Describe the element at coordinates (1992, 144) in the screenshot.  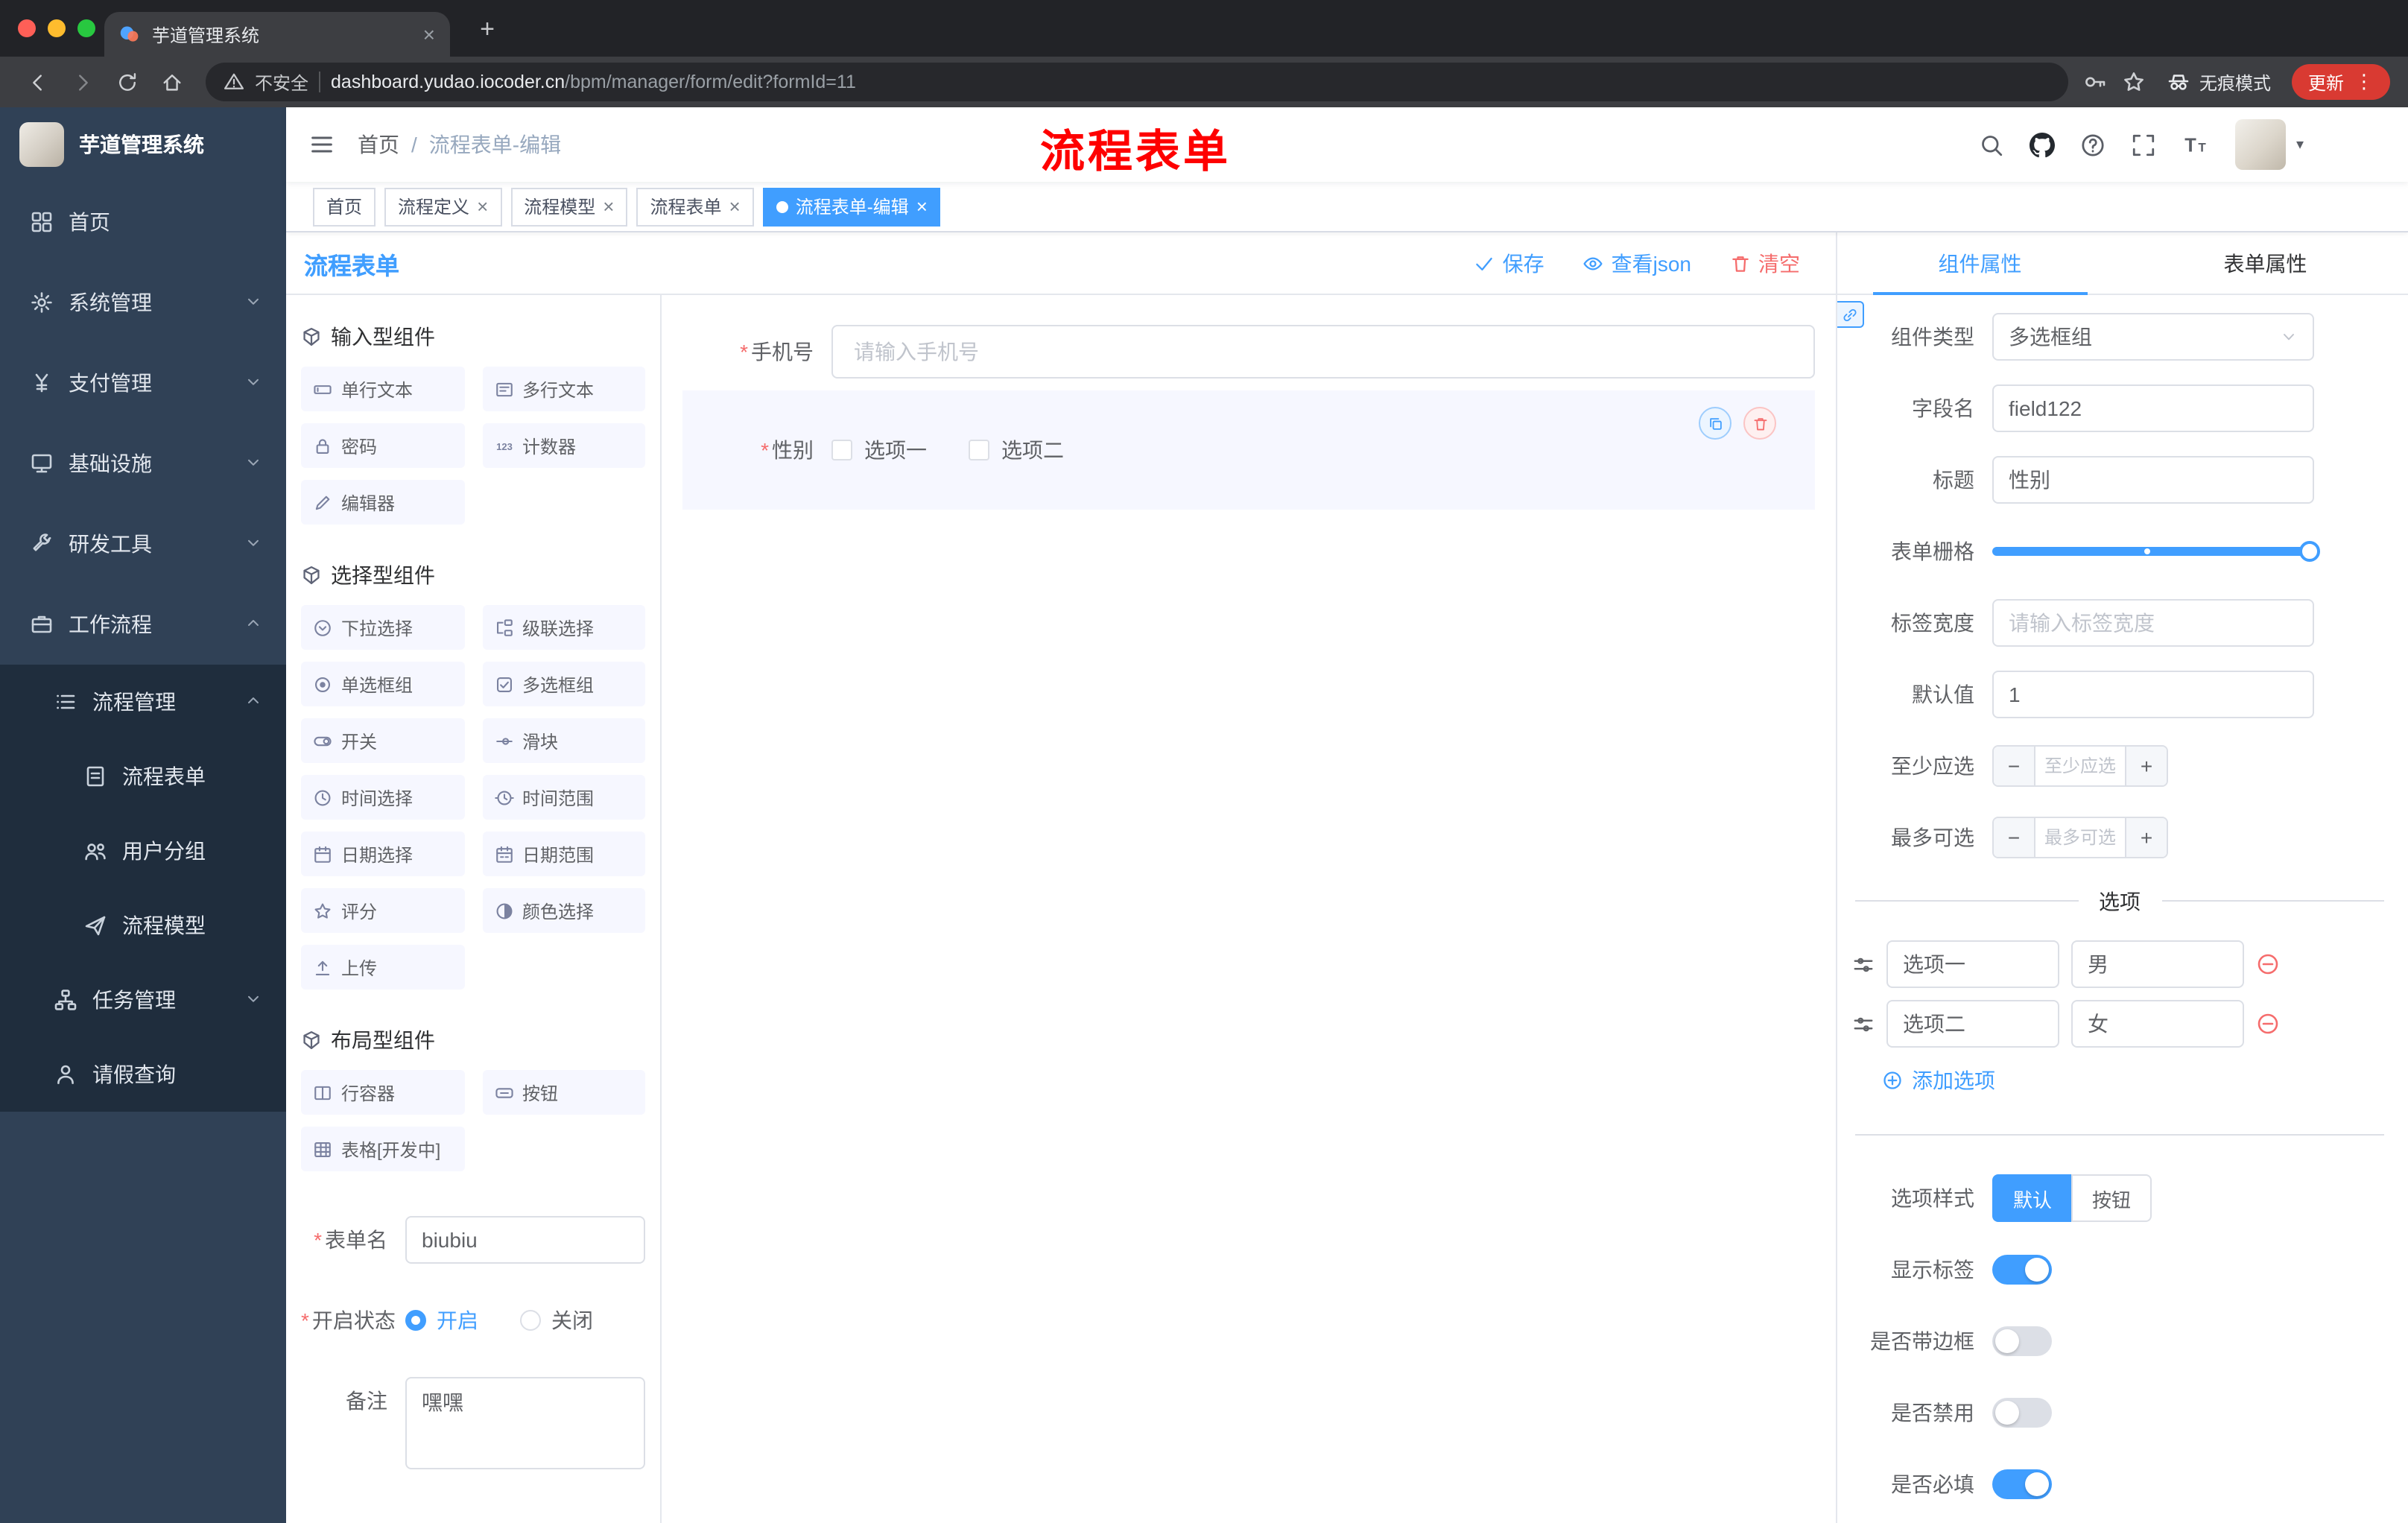
I see `search-button` at that location.